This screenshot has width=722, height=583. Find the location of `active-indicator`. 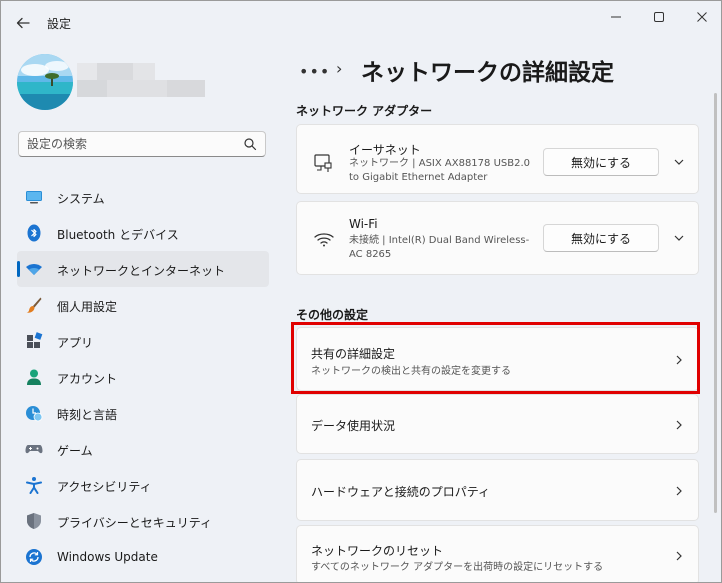

active-indicator is located at coordinates (18, 269).